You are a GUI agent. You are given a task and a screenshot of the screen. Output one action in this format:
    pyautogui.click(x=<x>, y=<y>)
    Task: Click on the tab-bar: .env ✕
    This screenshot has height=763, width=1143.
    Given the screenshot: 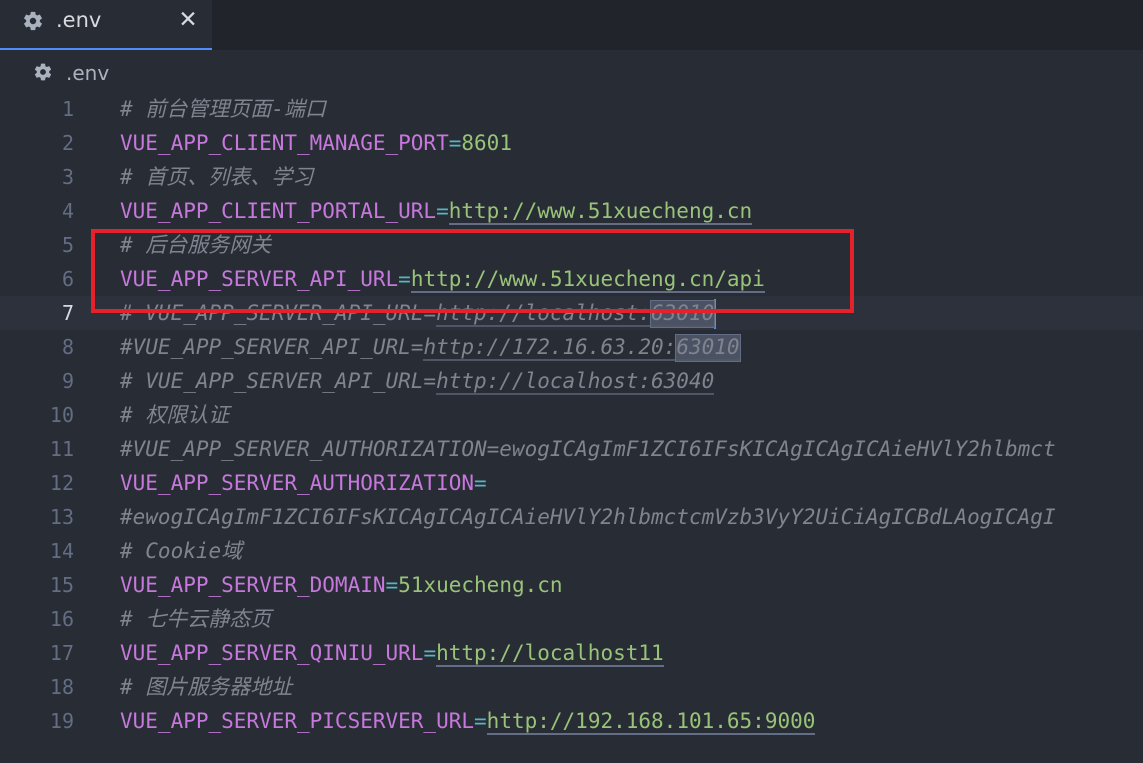 What is the action you would take?
    pyautogui.click(x=571, y=25)
    